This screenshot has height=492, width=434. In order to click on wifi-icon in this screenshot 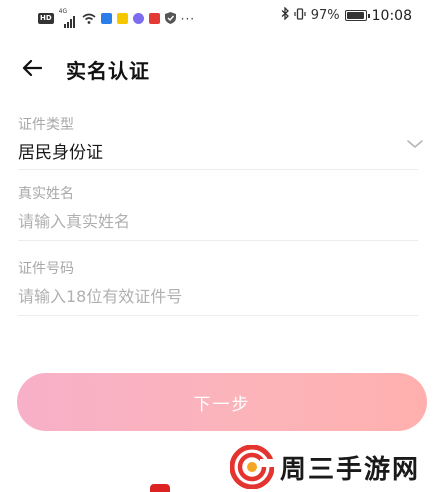, I will do `click(89, 18)`.